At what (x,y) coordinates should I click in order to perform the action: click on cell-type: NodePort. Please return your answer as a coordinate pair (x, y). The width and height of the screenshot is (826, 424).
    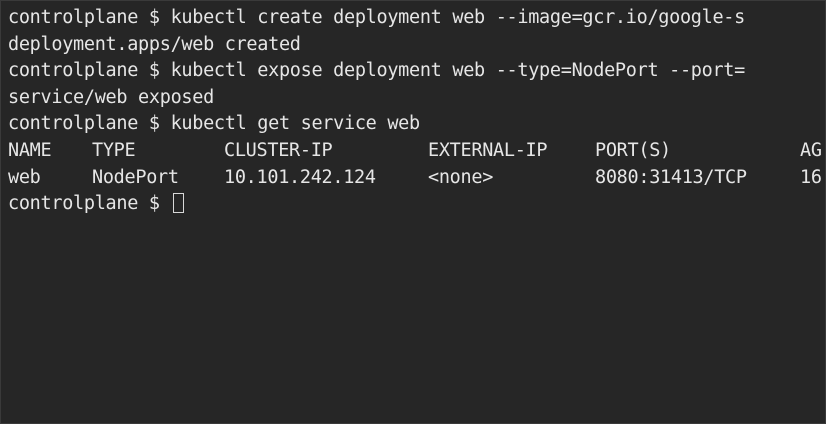
    Looking at the image, I should click on (135, 177).